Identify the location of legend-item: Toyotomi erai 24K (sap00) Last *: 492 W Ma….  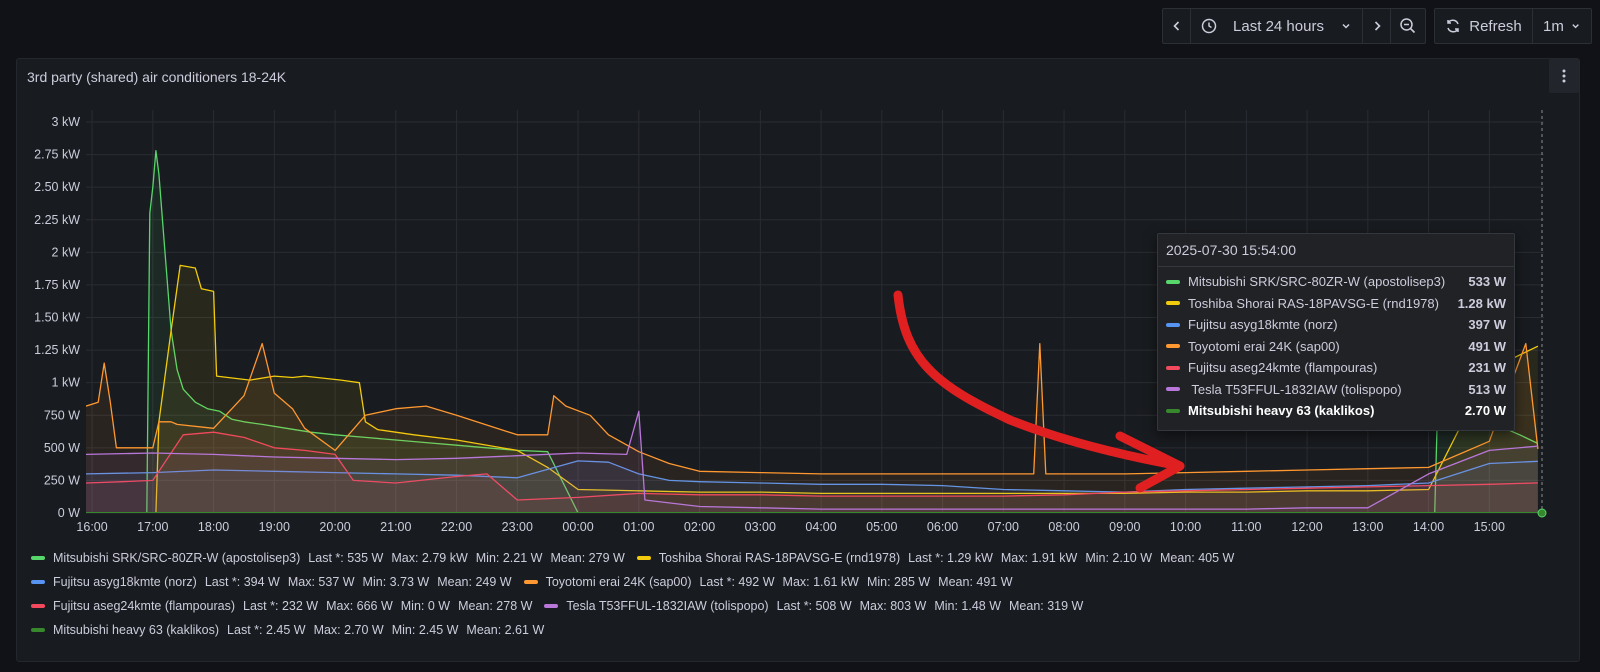
(768, 582).